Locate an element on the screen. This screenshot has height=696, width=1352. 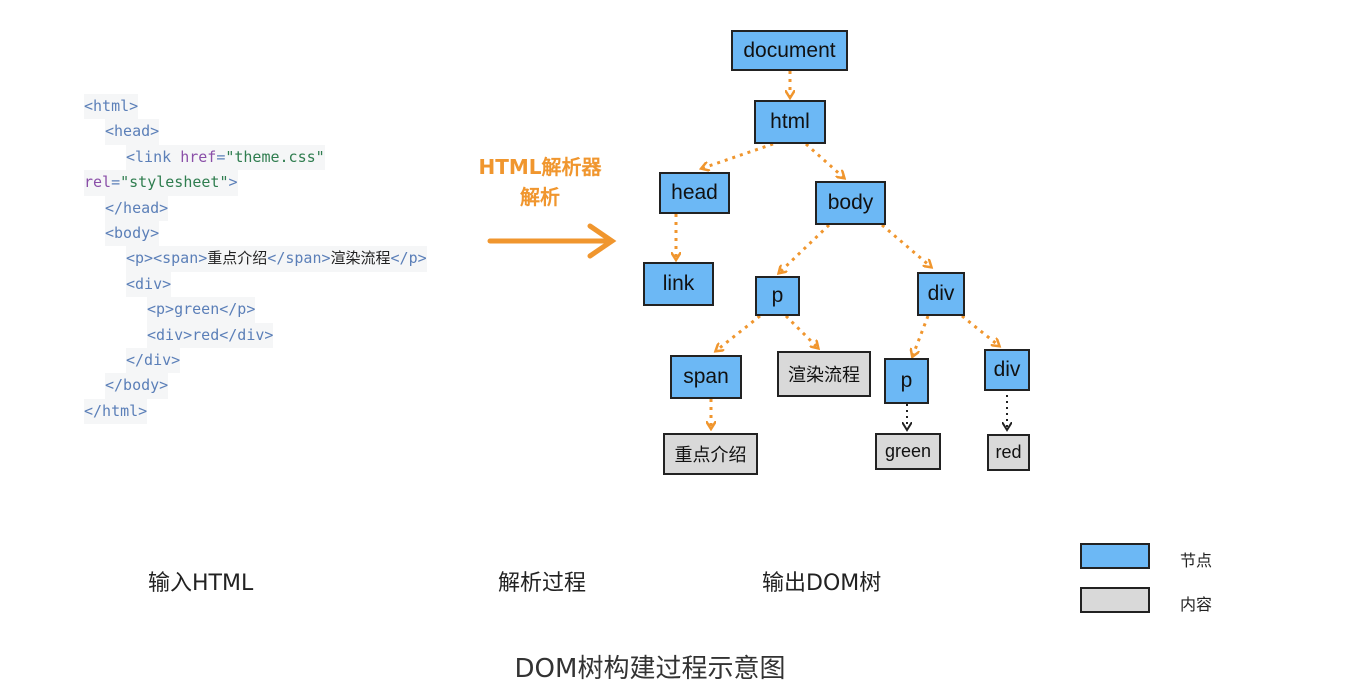
output-dom-label: 输出DOM树 is located at coordinates (822, 583).